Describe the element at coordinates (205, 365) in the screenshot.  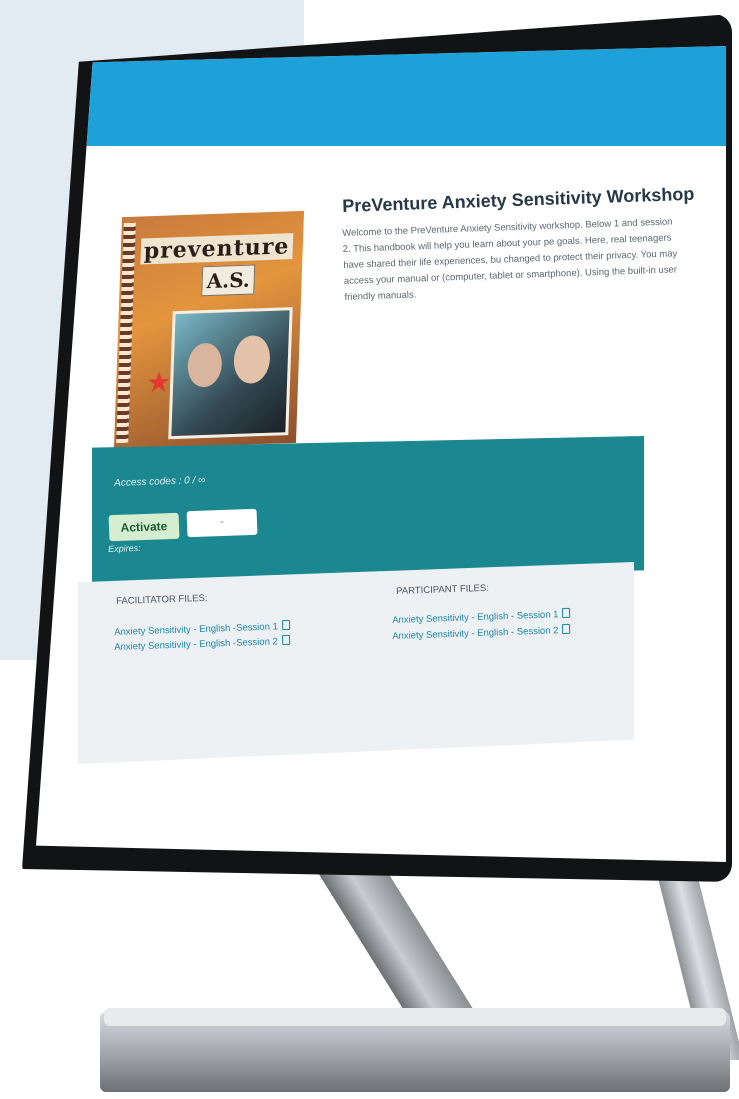
I see `cover-face-left` at that location.